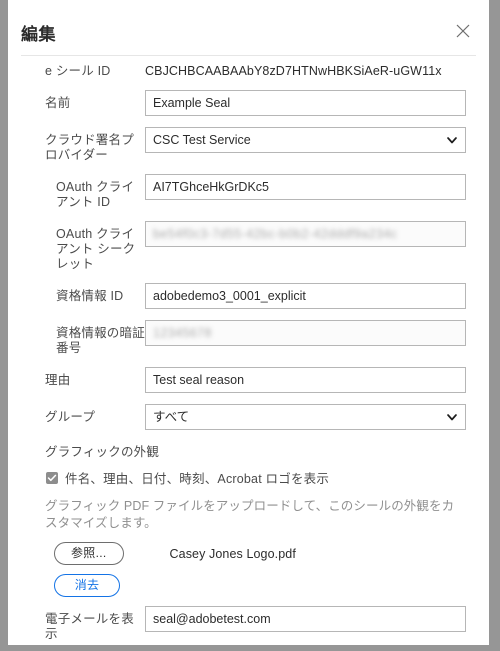  I want to click on credential-pin-input: 12345678, so click(305, 333).